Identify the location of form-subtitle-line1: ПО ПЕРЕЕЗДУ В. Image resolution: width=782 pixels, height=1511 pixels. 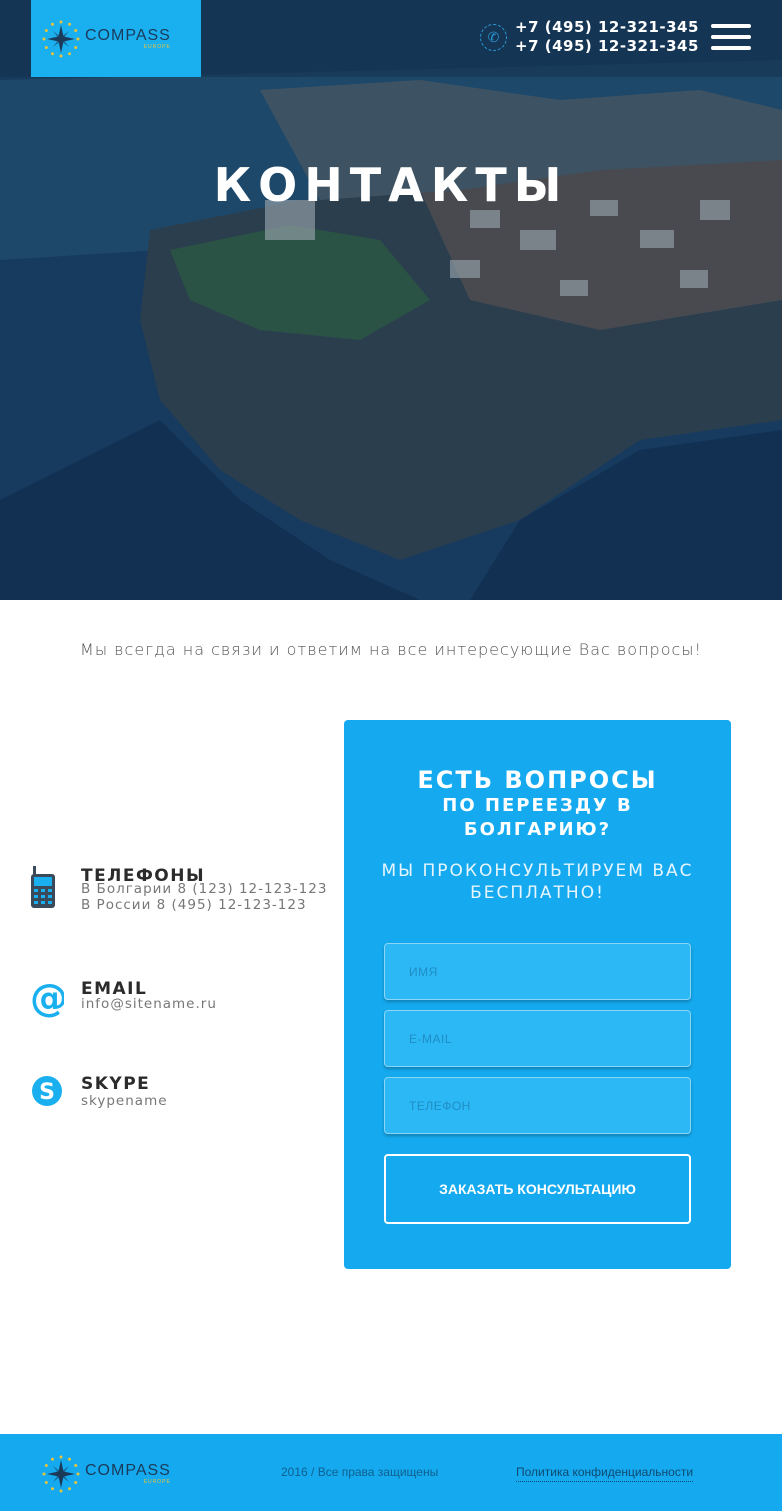
(537, 805).